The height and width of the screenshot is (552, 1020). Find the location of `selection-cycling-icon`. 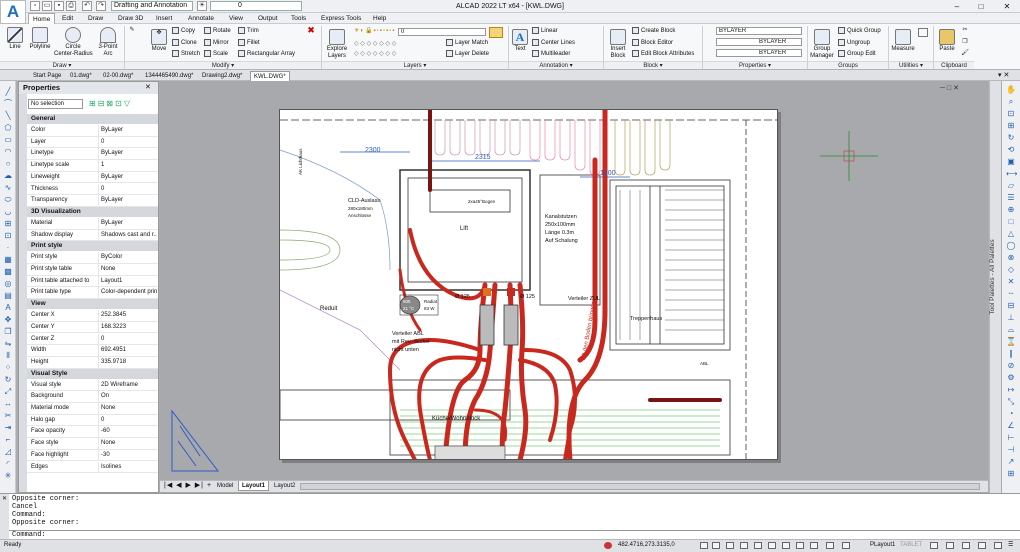

selection-cycling-icon is located at coordinates (830, 545).